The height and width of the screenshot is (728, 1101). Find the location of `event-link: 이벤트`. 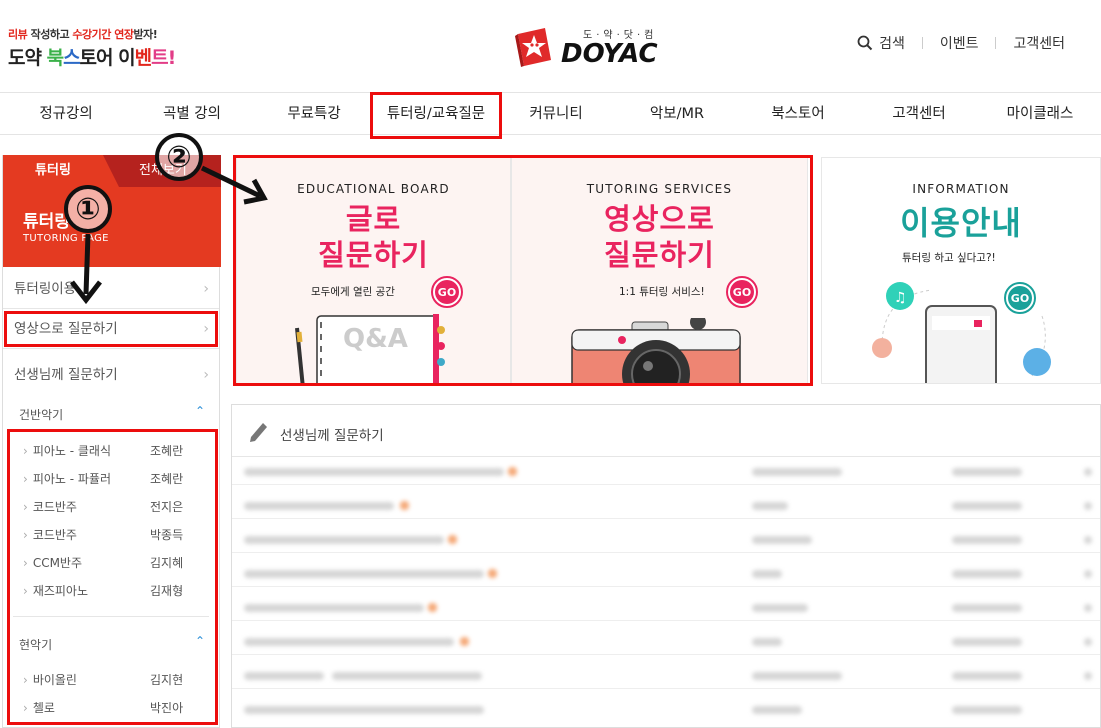

event-link: 이벤트 is located at coordinates (959, 43).